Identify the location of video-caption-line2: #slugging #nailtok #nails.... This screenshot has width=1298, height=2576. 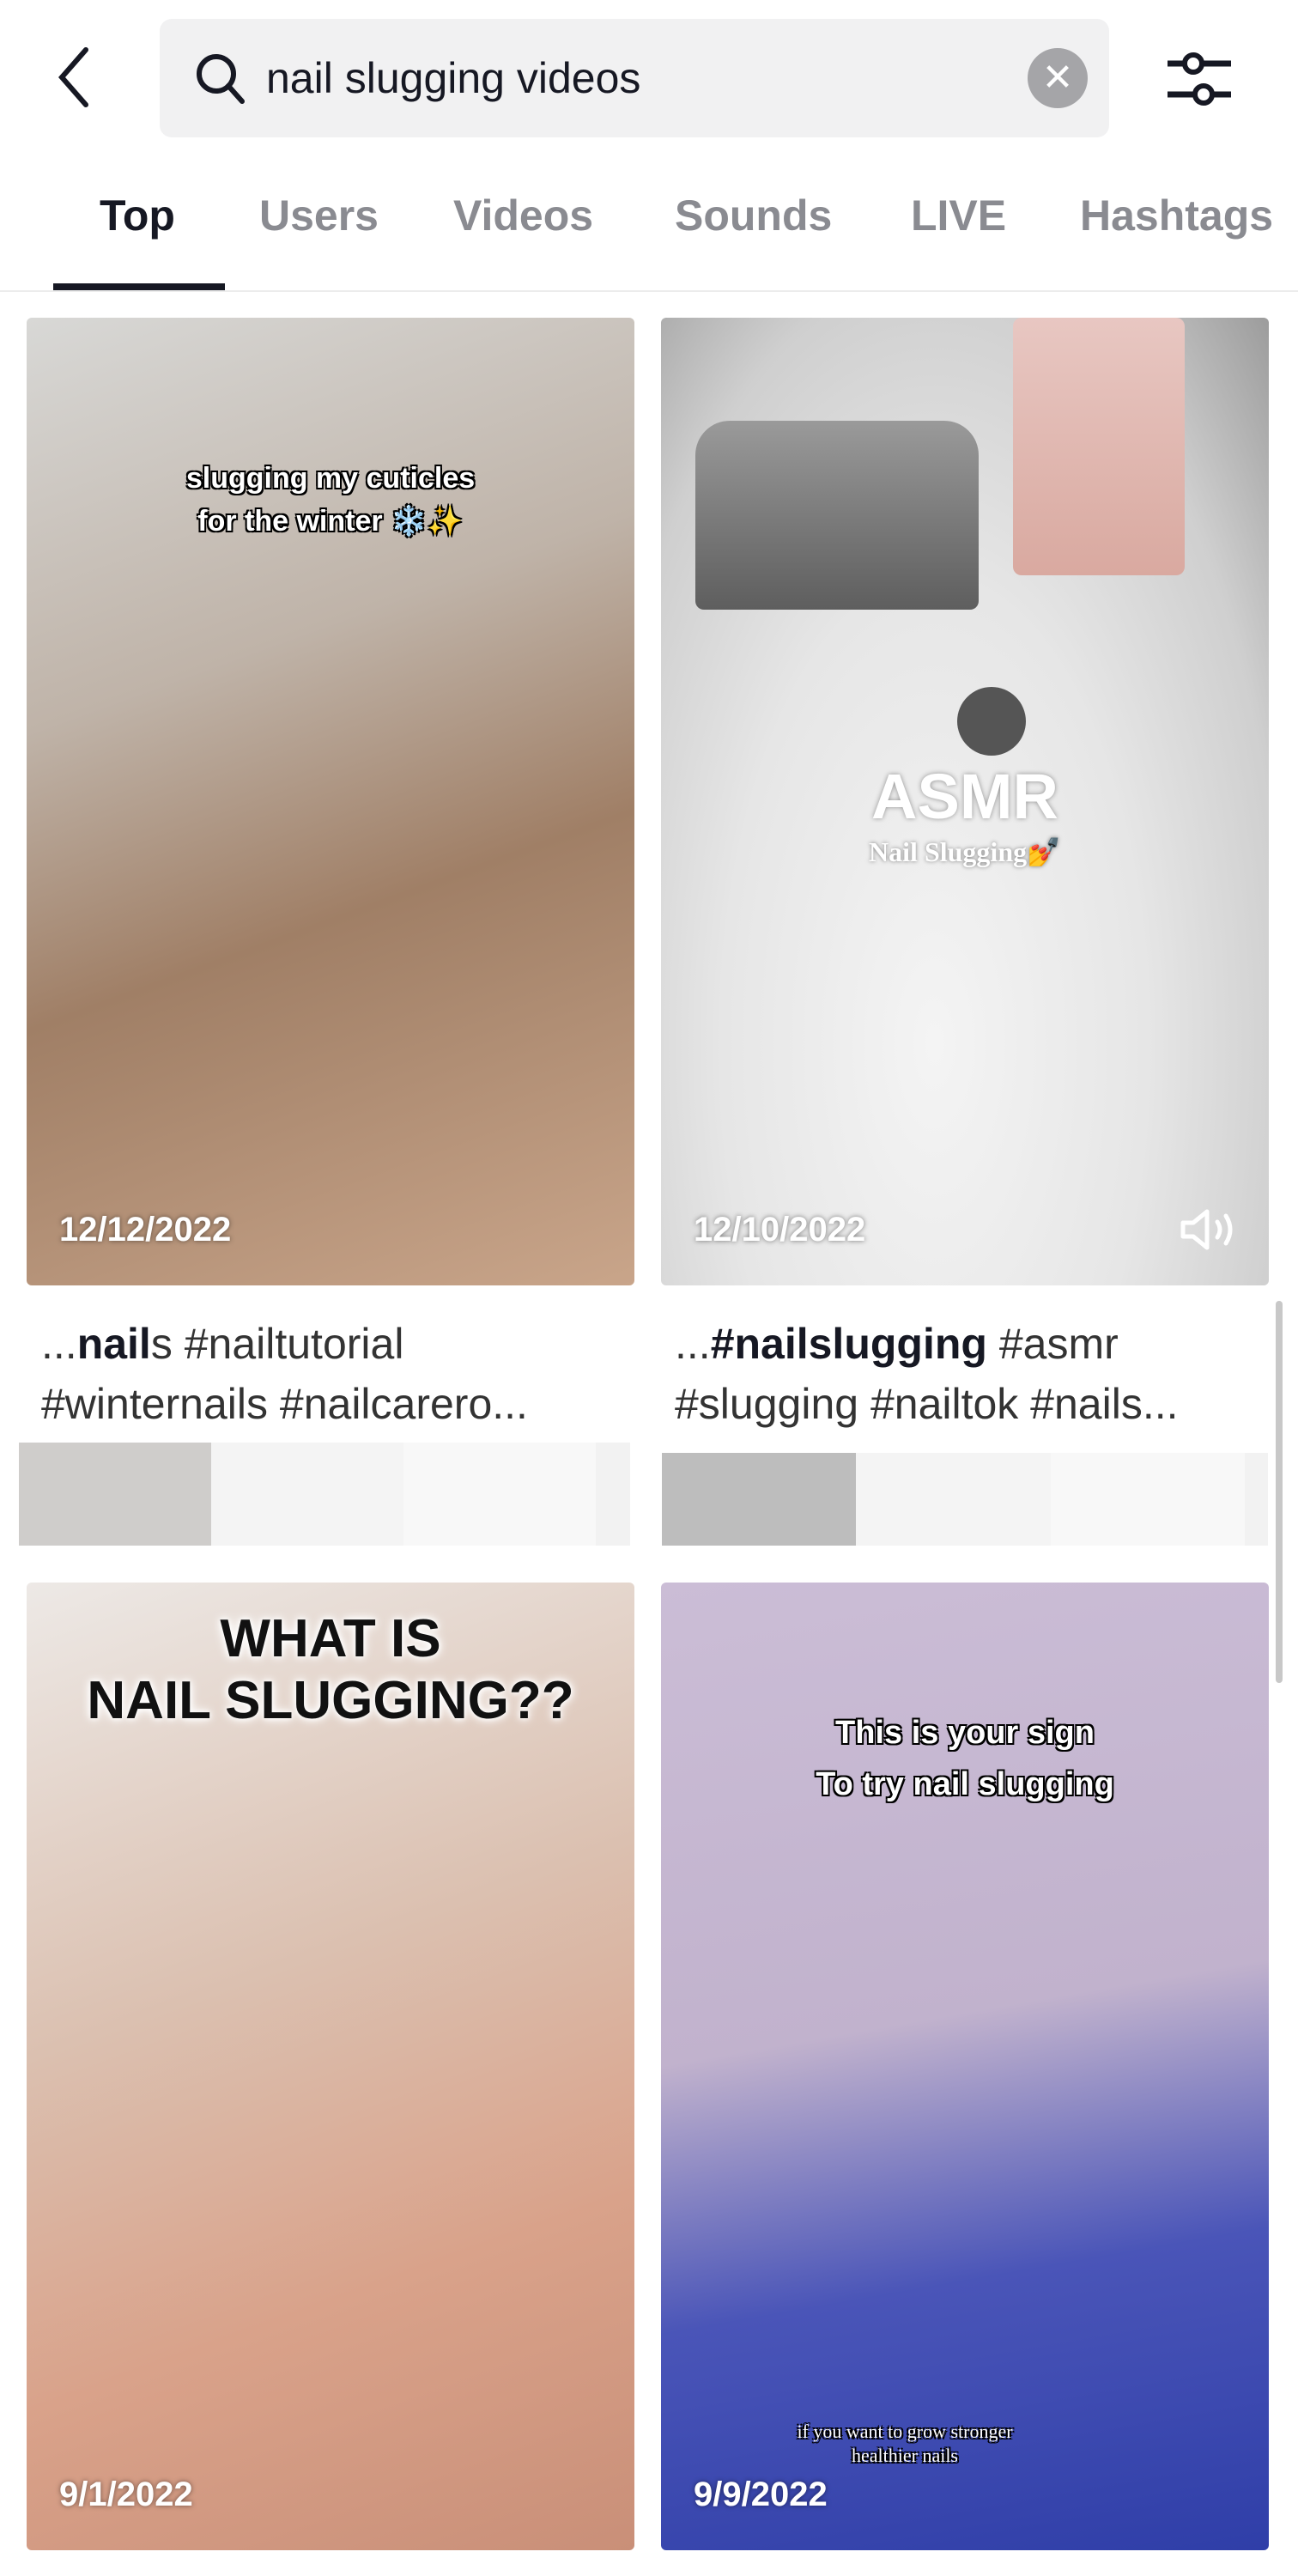
(927, 1404).